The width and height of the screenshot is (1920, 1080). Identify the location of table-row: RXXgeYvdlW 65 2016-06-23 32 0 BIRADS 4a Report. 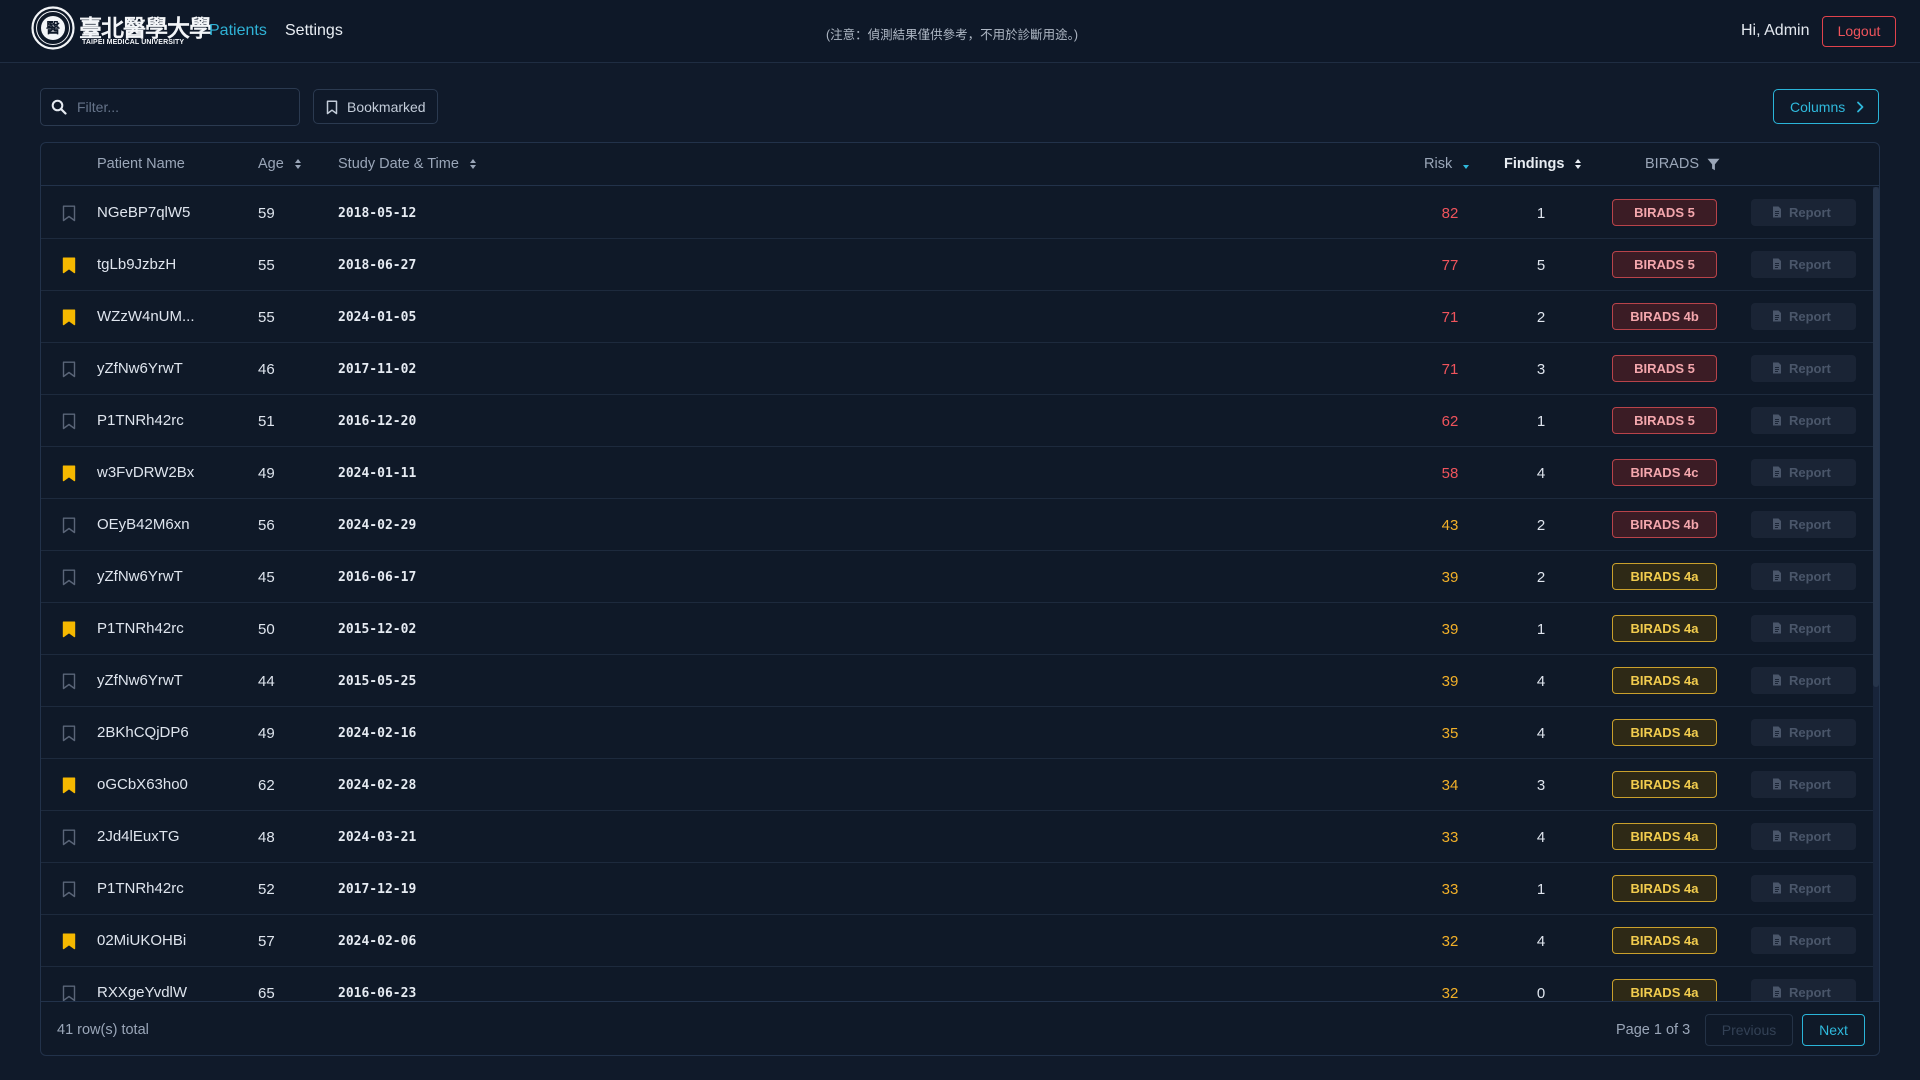
(957, 984).